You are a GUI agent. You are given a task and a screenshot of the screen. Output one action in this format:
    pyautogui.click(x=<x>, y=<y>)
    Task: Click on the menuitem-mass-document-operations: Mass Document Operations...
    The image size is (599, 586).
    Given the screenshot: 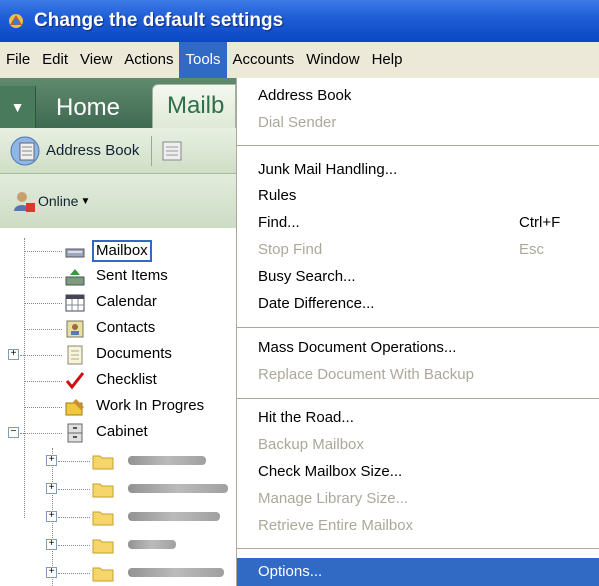 What is the action you would take?
    pyautogui.click(x=418, y=347)
    